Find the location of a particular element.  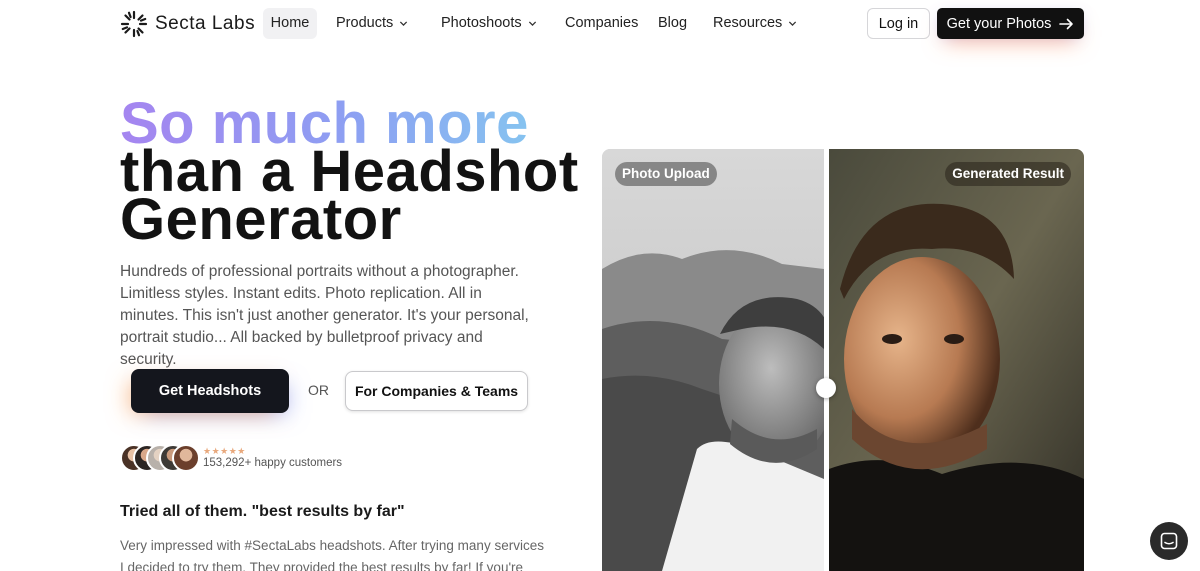

nav-home-label: Home is located at coordinates (290, 23).